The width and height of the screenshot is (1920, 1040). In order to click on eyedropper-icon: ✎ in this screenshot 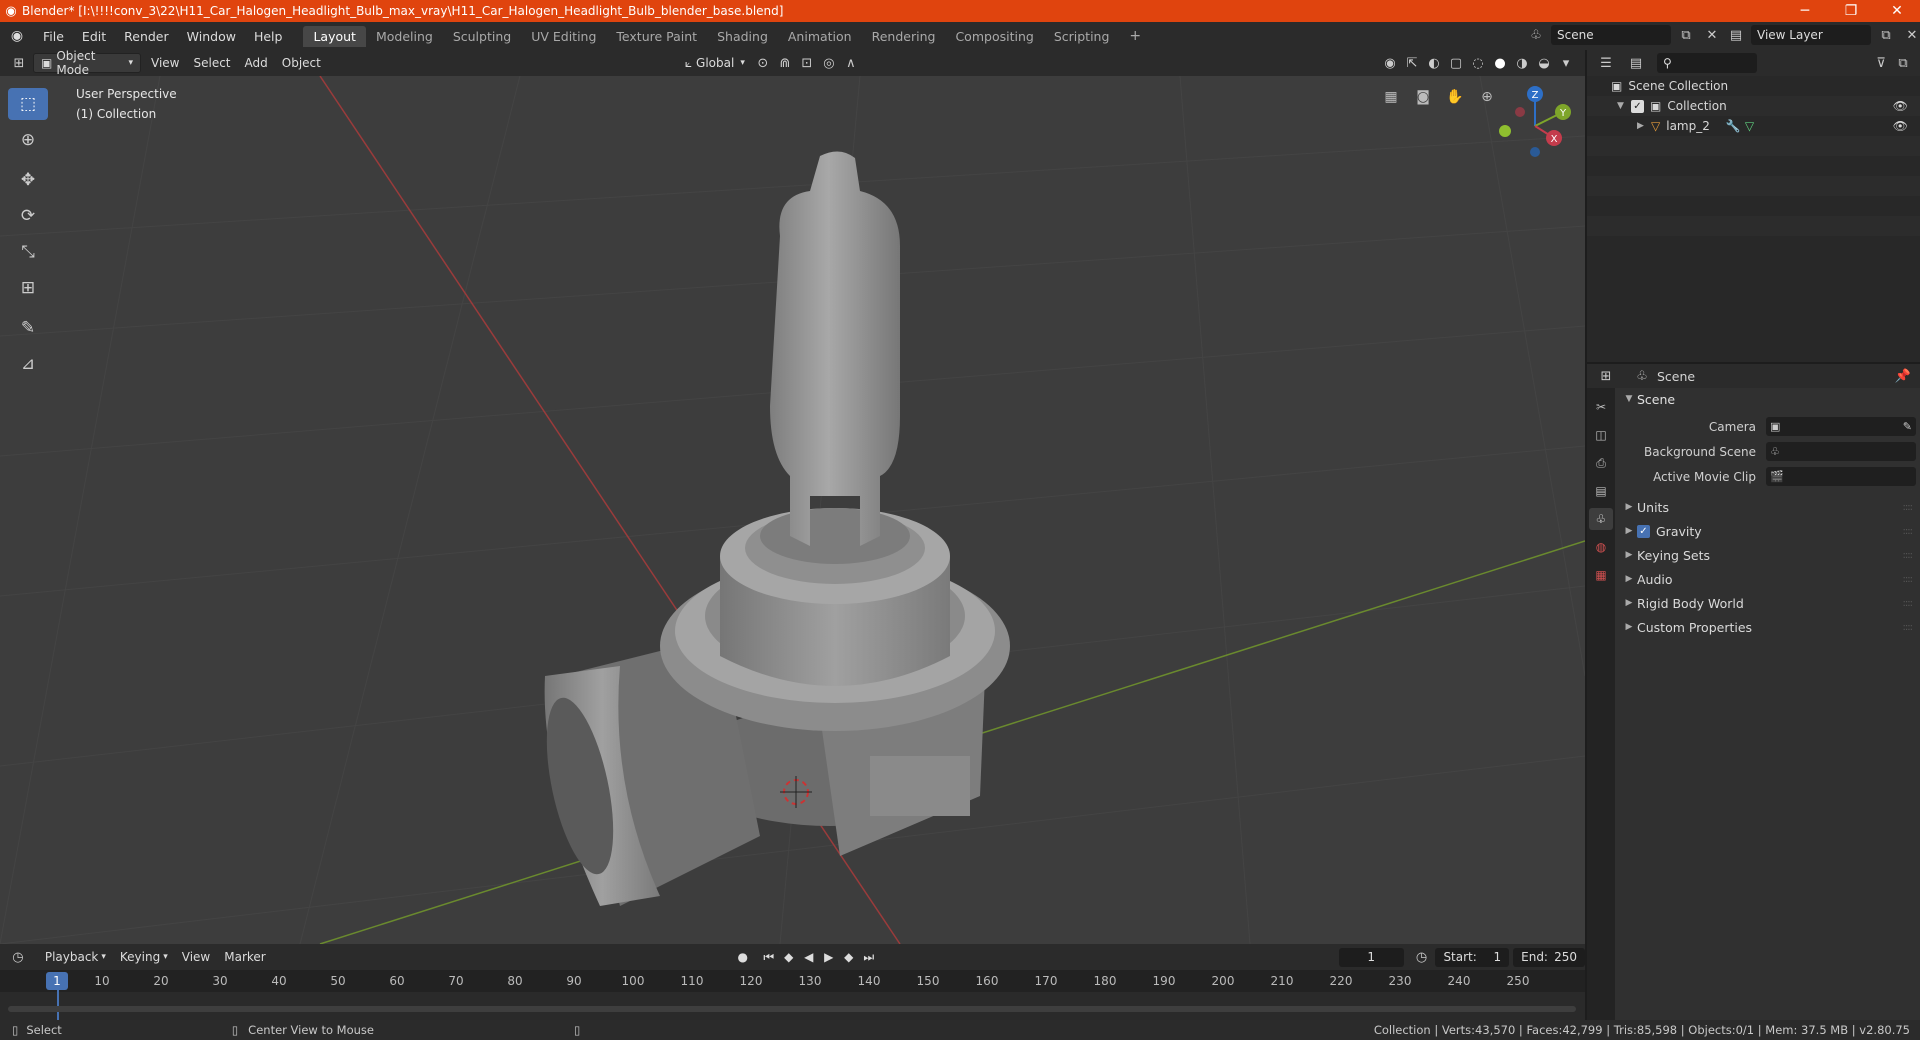, I will do `click(1907, 426)`.